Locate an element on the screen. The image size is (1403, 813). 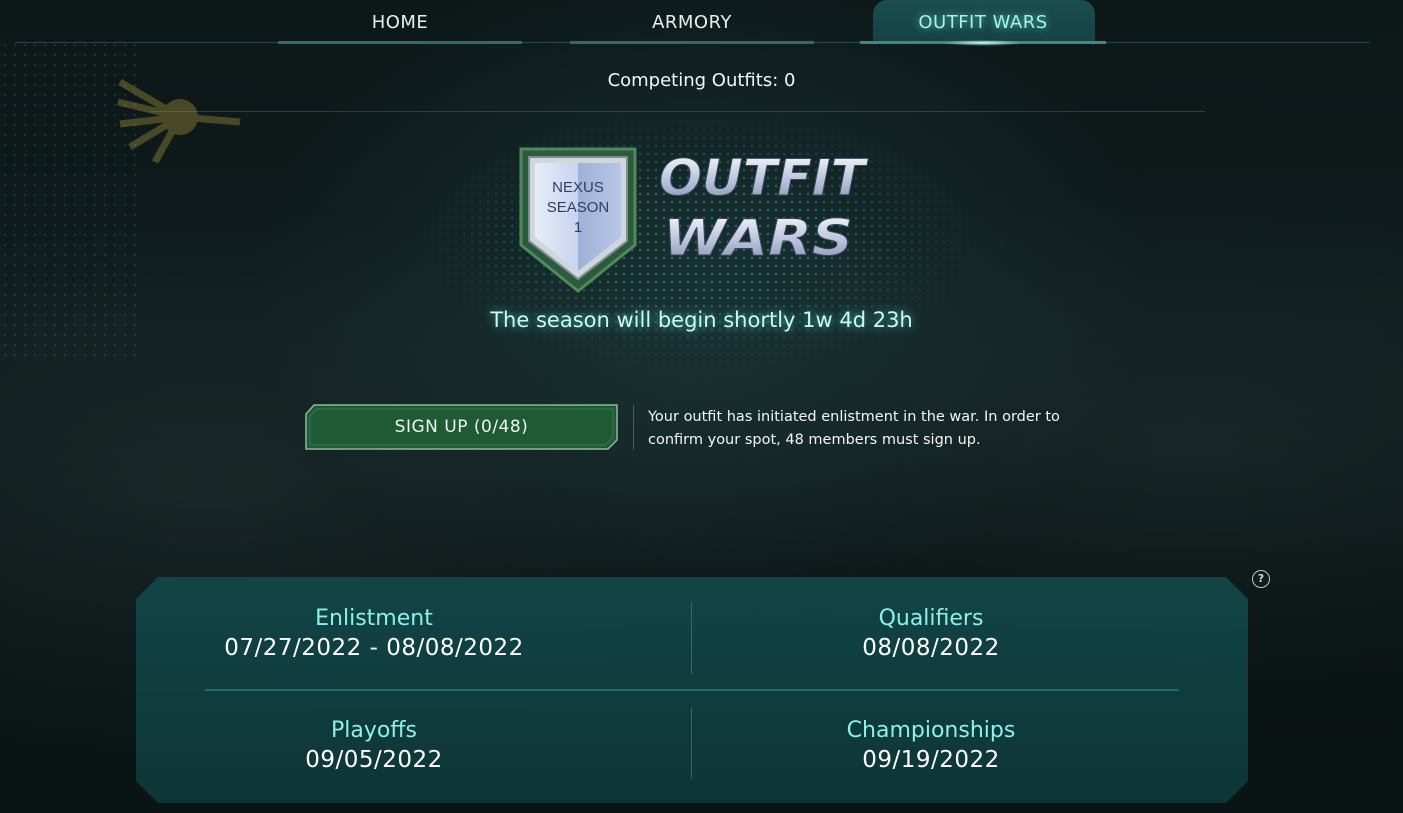
tab-armory-underline is located at coordinates (692, 42).